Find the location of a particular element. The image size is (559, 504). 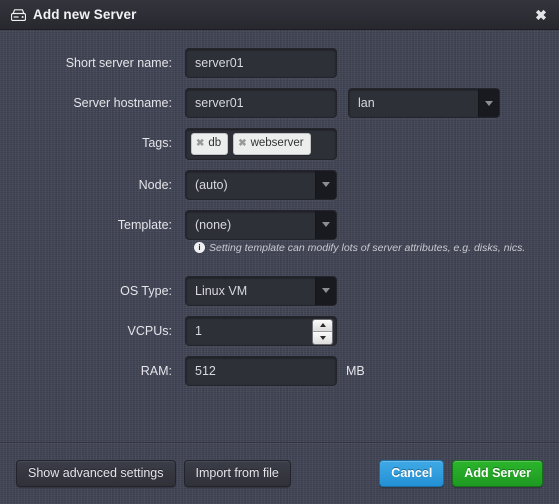

tag-chip: ✖ db is located at coordinates (210, 144).